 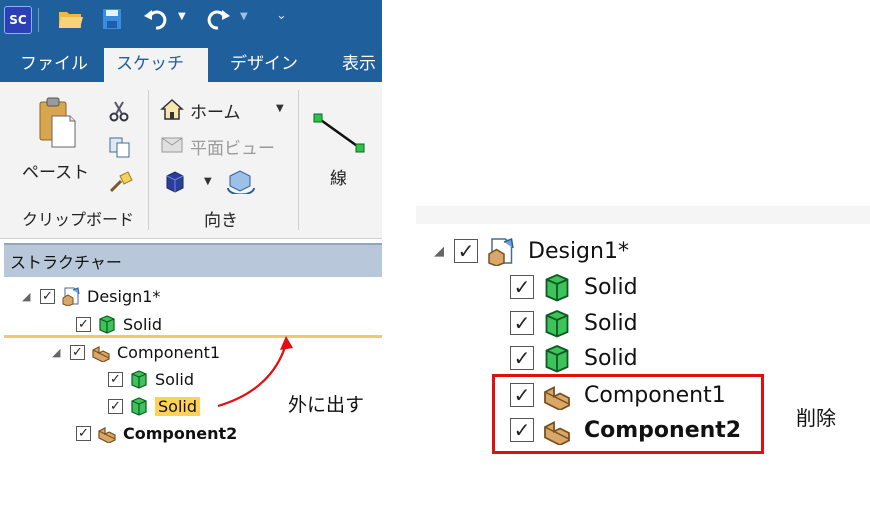 I want to click on paste-button-label: ペースト, so click(x=55, y=170).